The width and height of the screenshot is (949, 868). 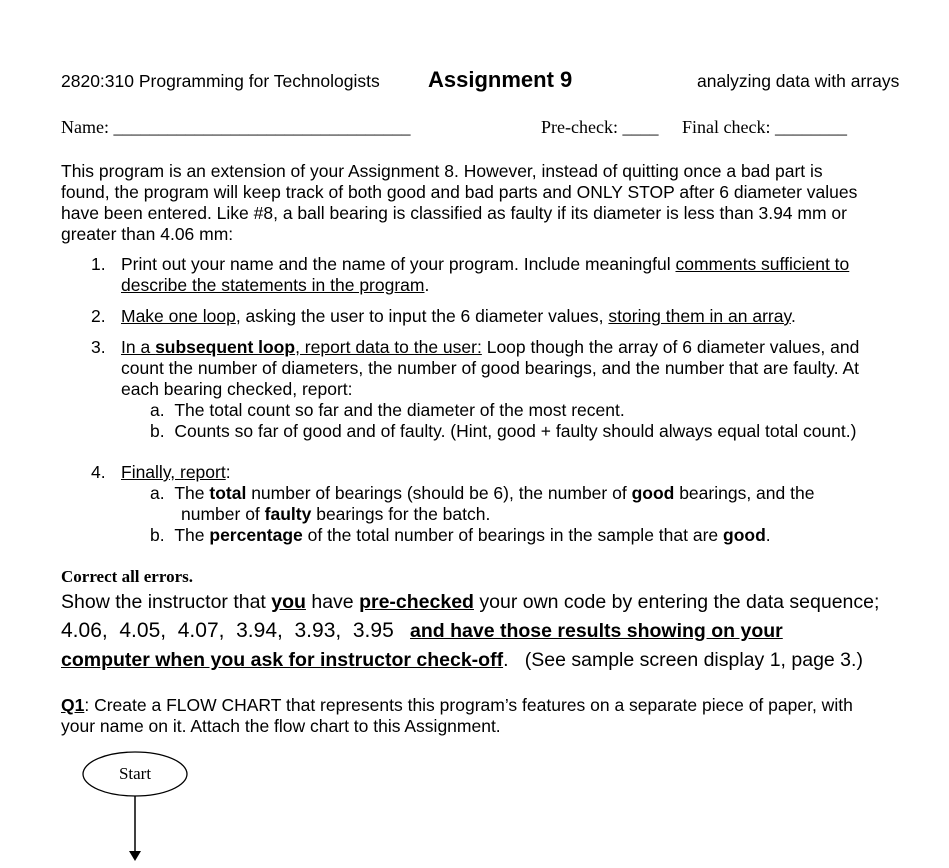 I want to click on correct-errors-heading: Correct all errors., so click(x=127, y=576).